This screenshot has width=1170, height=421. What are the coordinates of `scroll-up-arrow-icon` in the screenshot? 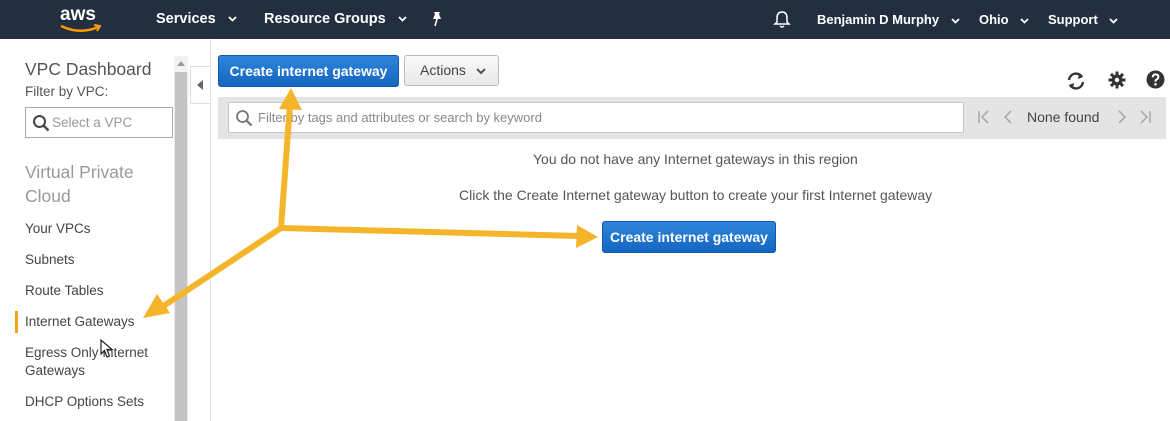 It's located at (181, 63).